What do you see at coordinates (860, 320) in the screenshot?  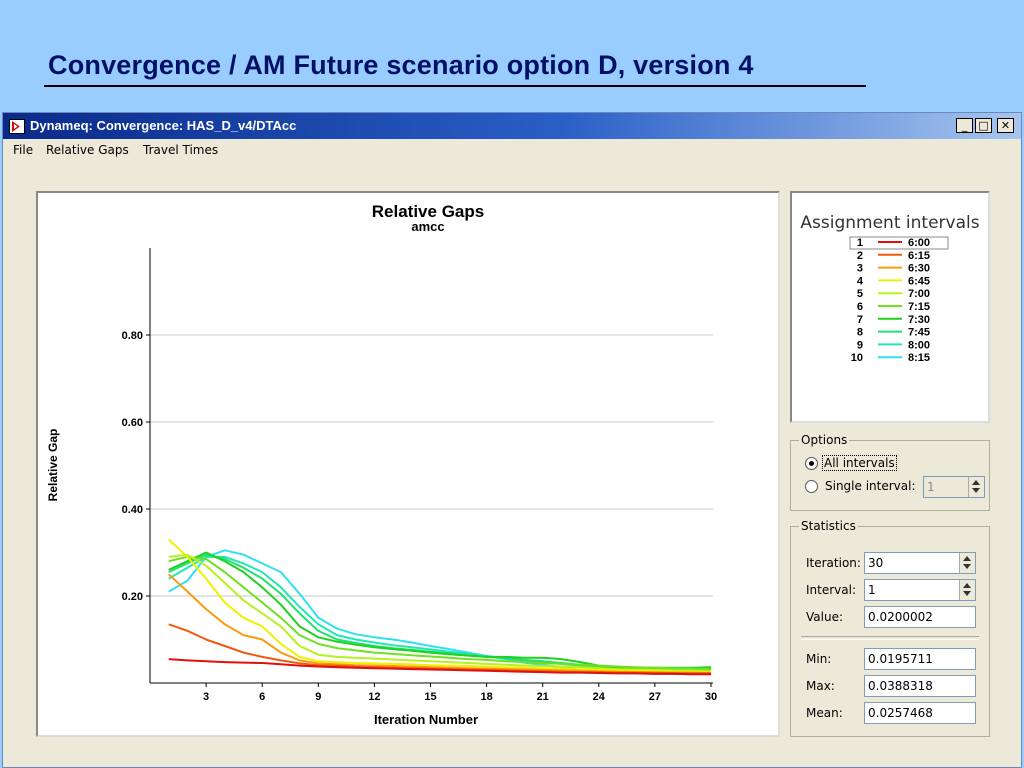 I see `legend-item-number: 7` at bounding box center [860, 320].